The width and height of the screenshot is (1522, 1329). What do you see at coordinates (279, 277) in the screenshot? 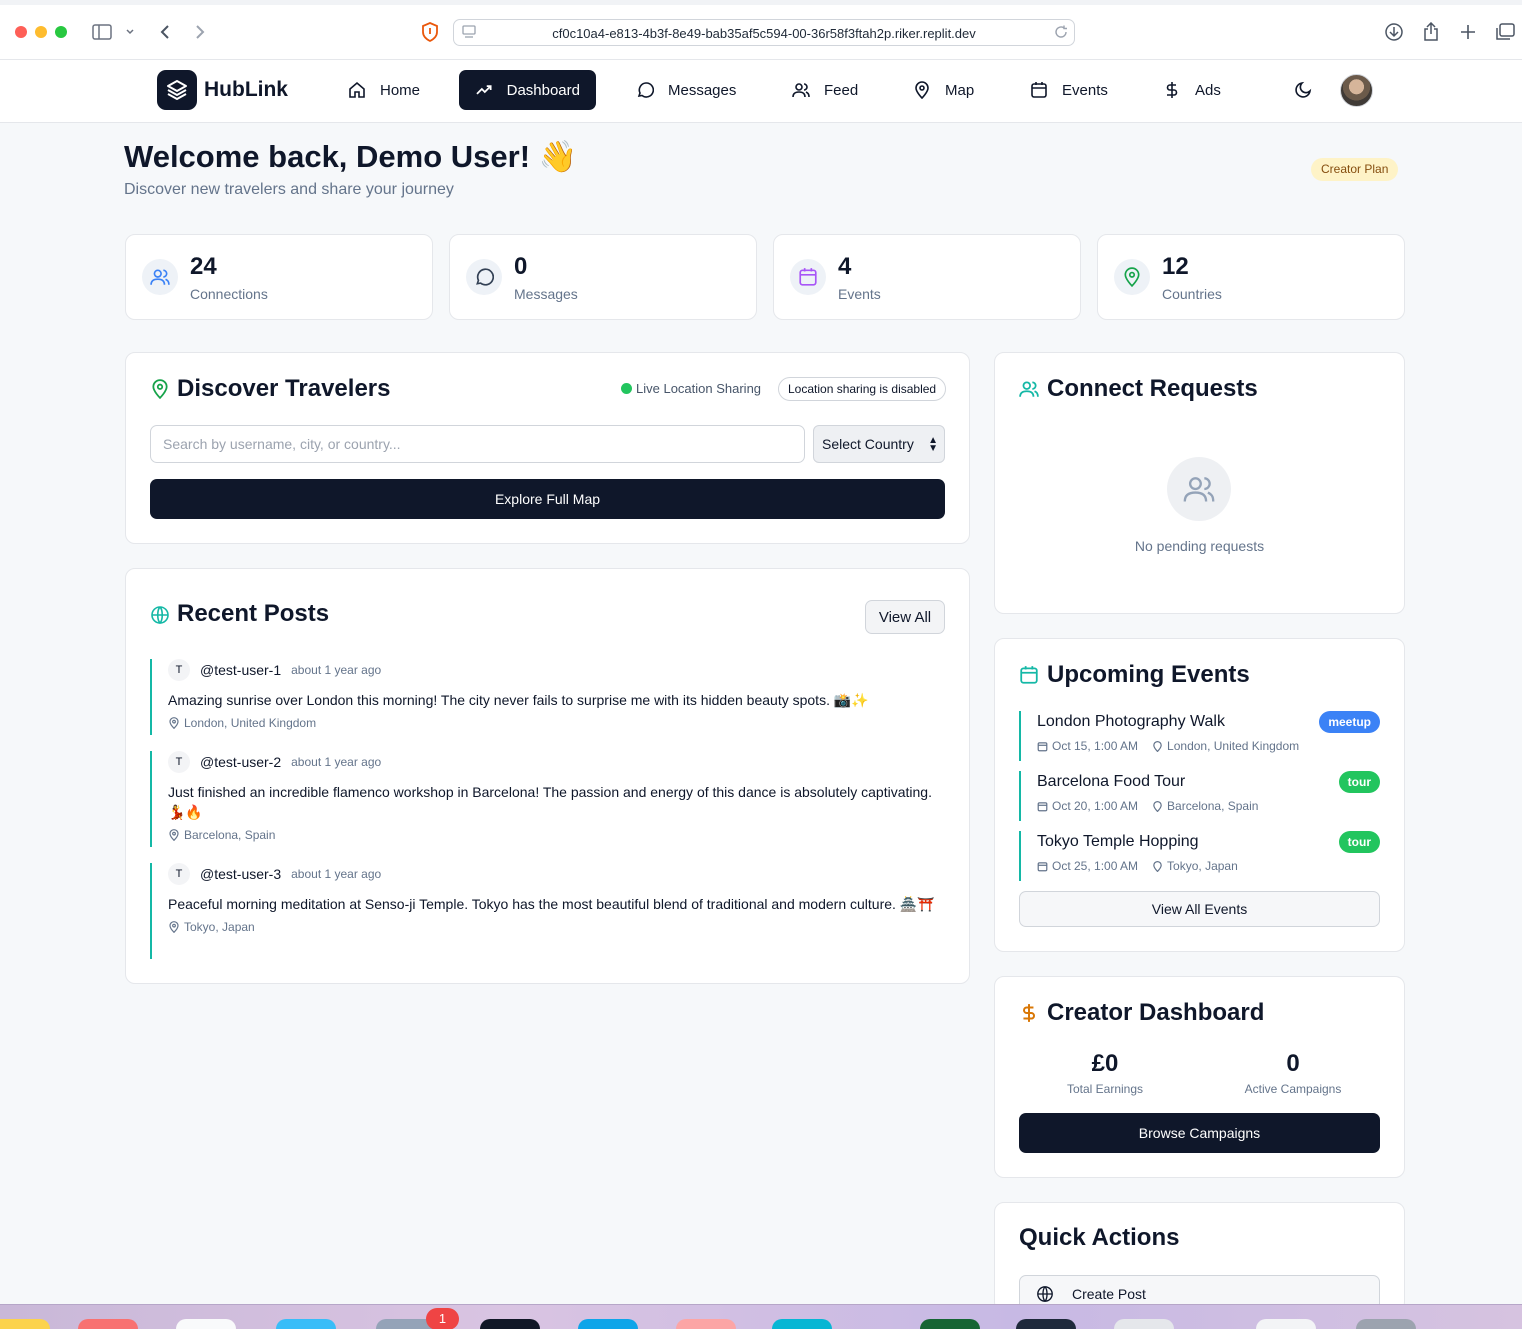
I see `stat-card-connections: 24 Connections` at bounding box center [279, 277].